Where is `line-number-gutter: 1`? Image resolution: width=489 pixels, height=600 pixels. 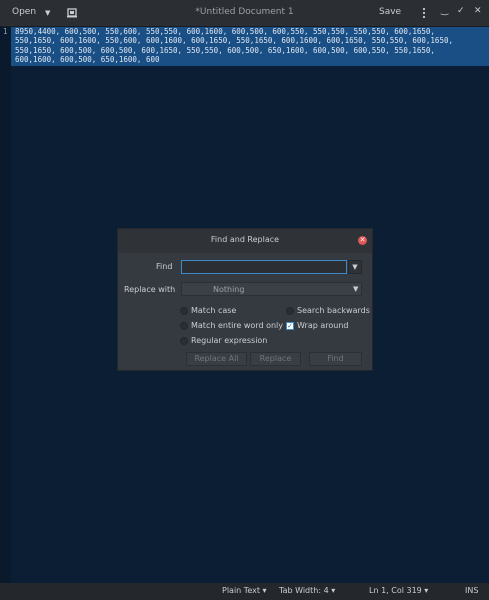
line-number-gutter: 1 is located at coordinates (5, 305).